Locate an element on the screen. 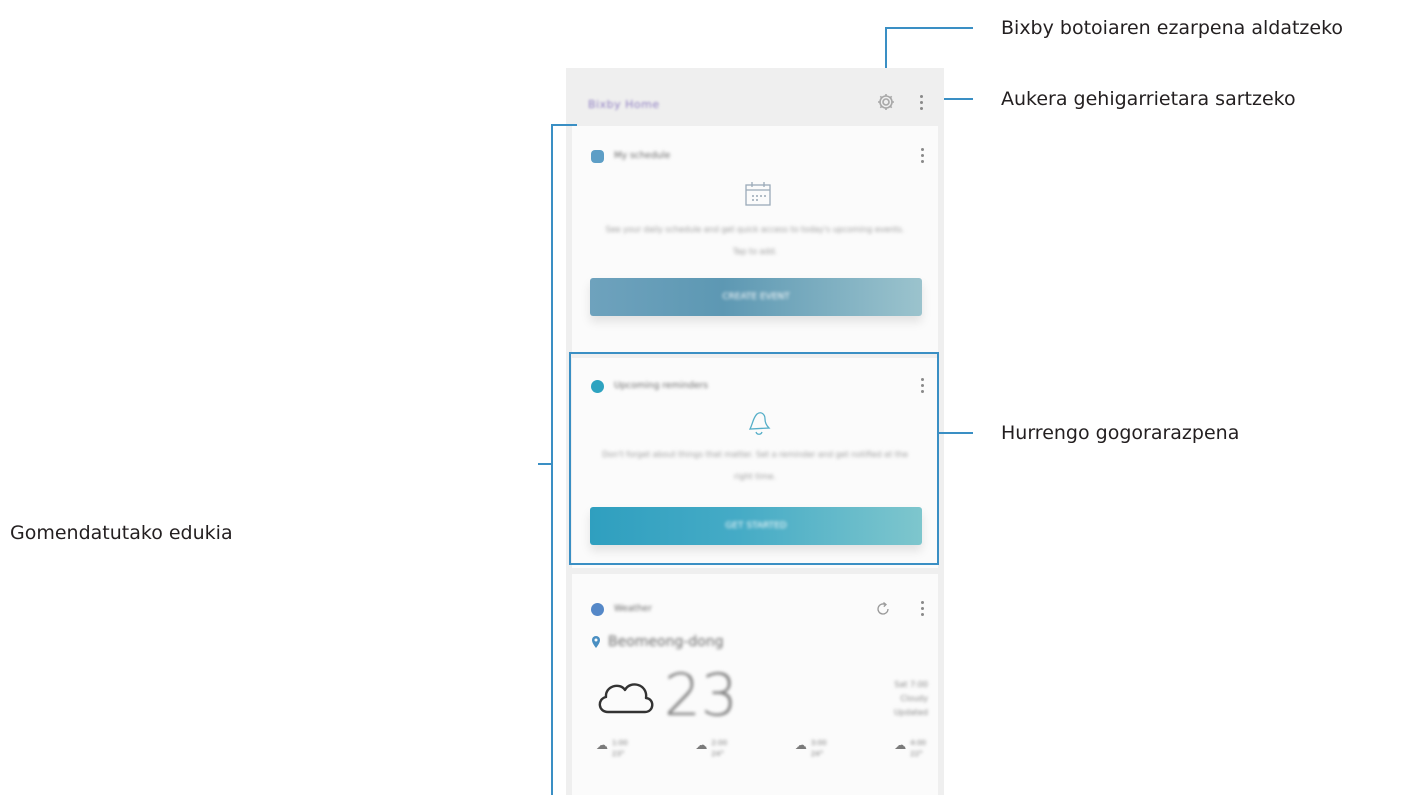 The height and width of the screenshot is (795, 1402). weather-detail-line: Updated is located at coordinates (910, 712).